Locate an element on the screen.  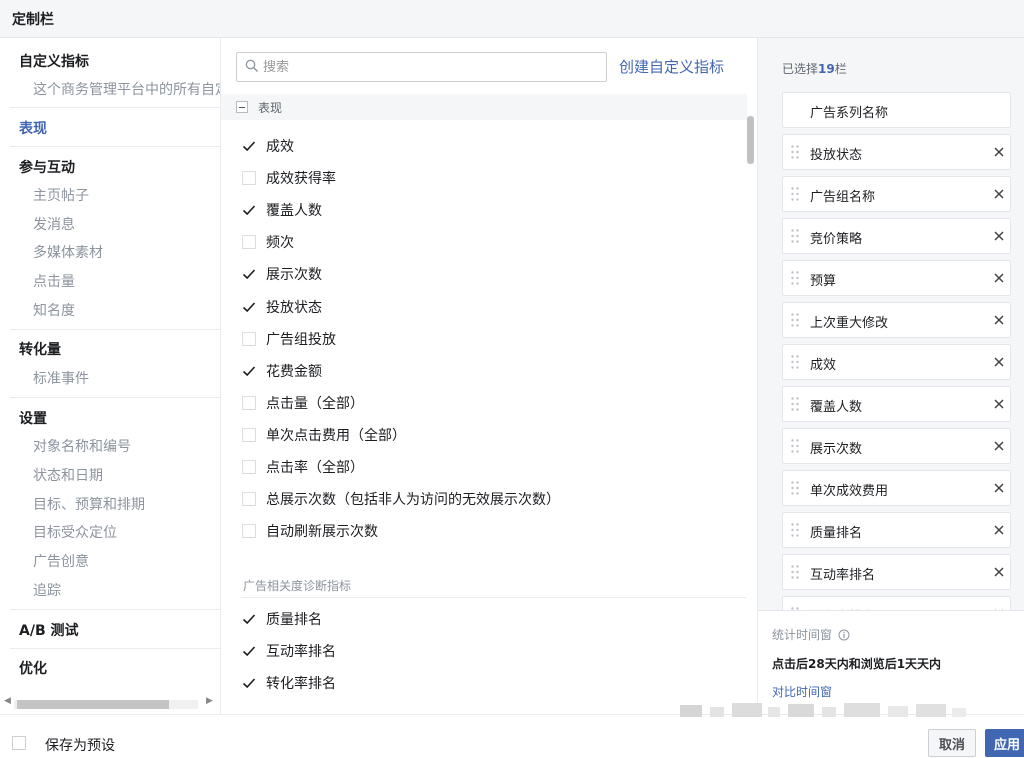
metric-row: 总展示次数（包括非人为访问的无效展示次数） is located at coordinates (400, 499).